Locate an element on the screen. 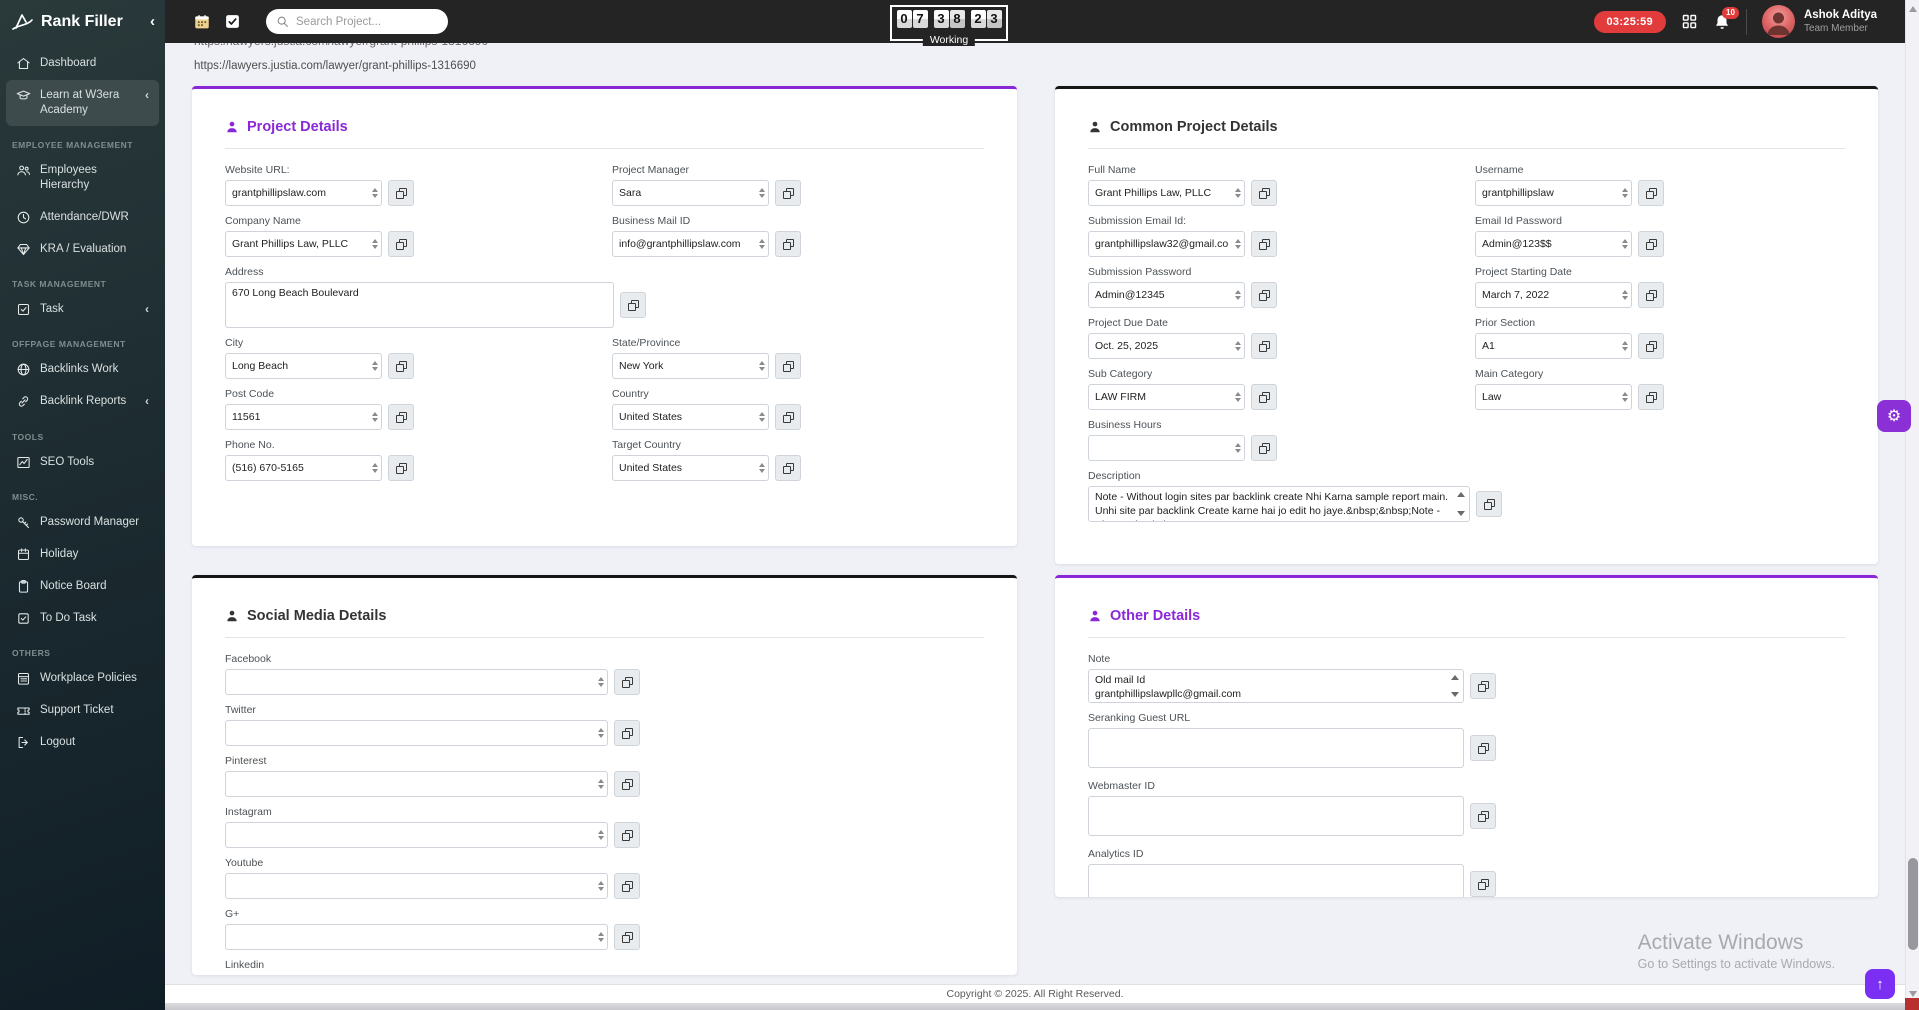 This screenshot has width=1919, height=1010. instagram-input is located at coordinates (416, 835).